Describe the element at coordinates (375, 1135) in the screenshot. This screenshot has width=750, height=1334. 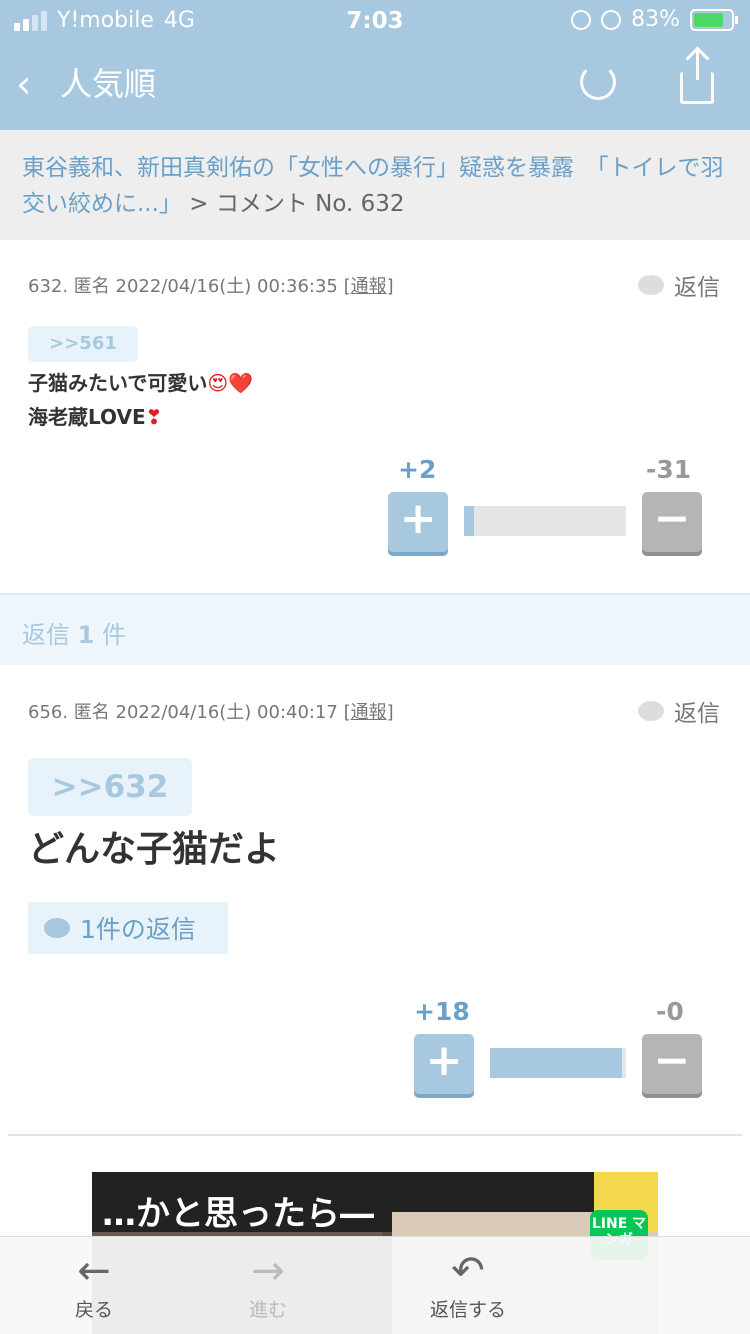
I see `divider` at that location.